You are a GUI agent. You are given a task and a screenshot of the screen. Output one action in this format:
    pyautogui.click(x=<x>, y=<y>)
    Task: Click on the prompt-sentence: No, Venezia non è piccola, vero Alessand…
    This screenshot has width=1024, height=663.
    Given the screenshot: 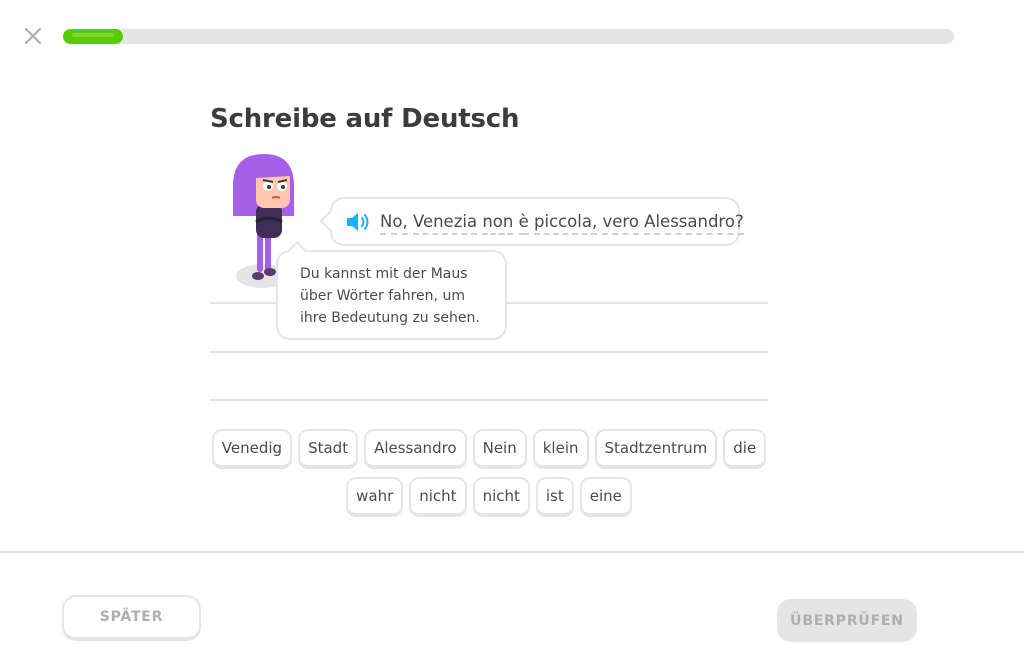 What is the action you would take?
    pyautogui.click(x=562, y=223)
    